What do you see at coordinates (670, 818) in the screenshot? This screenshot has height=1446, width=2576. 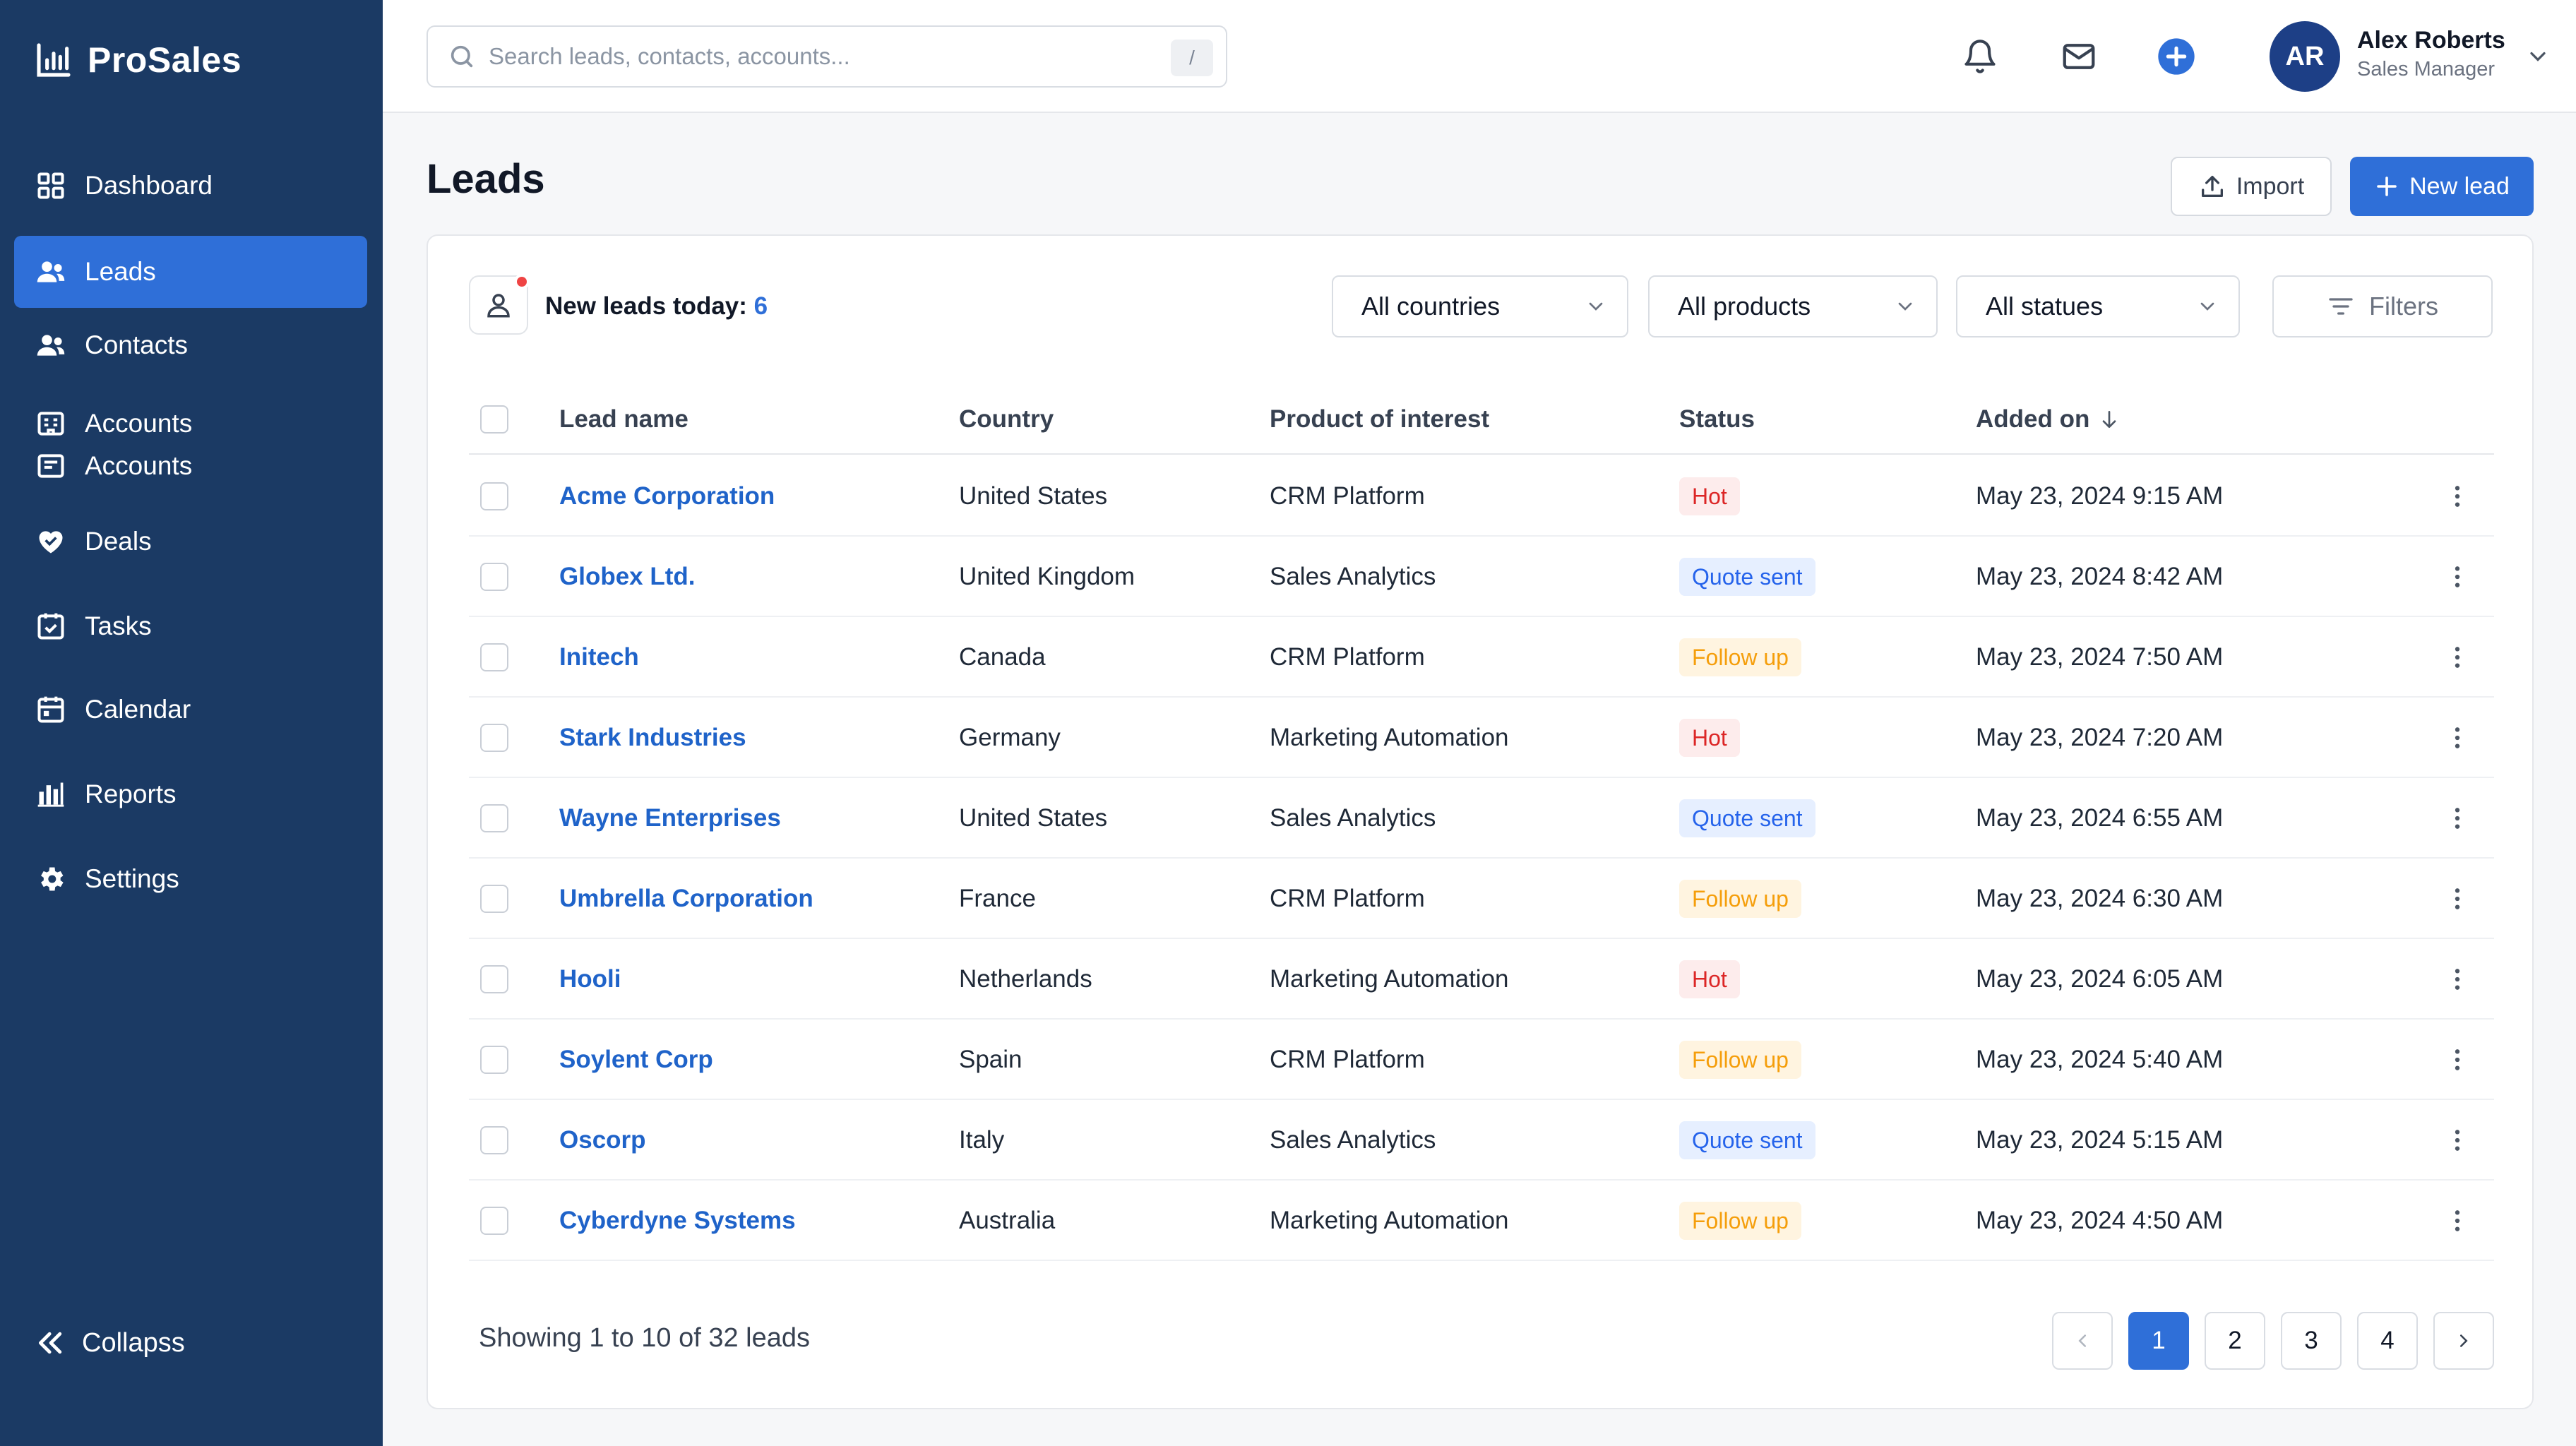 I see `lead-name-link: Wayne Enterprises` at bounding box center [670, 818].